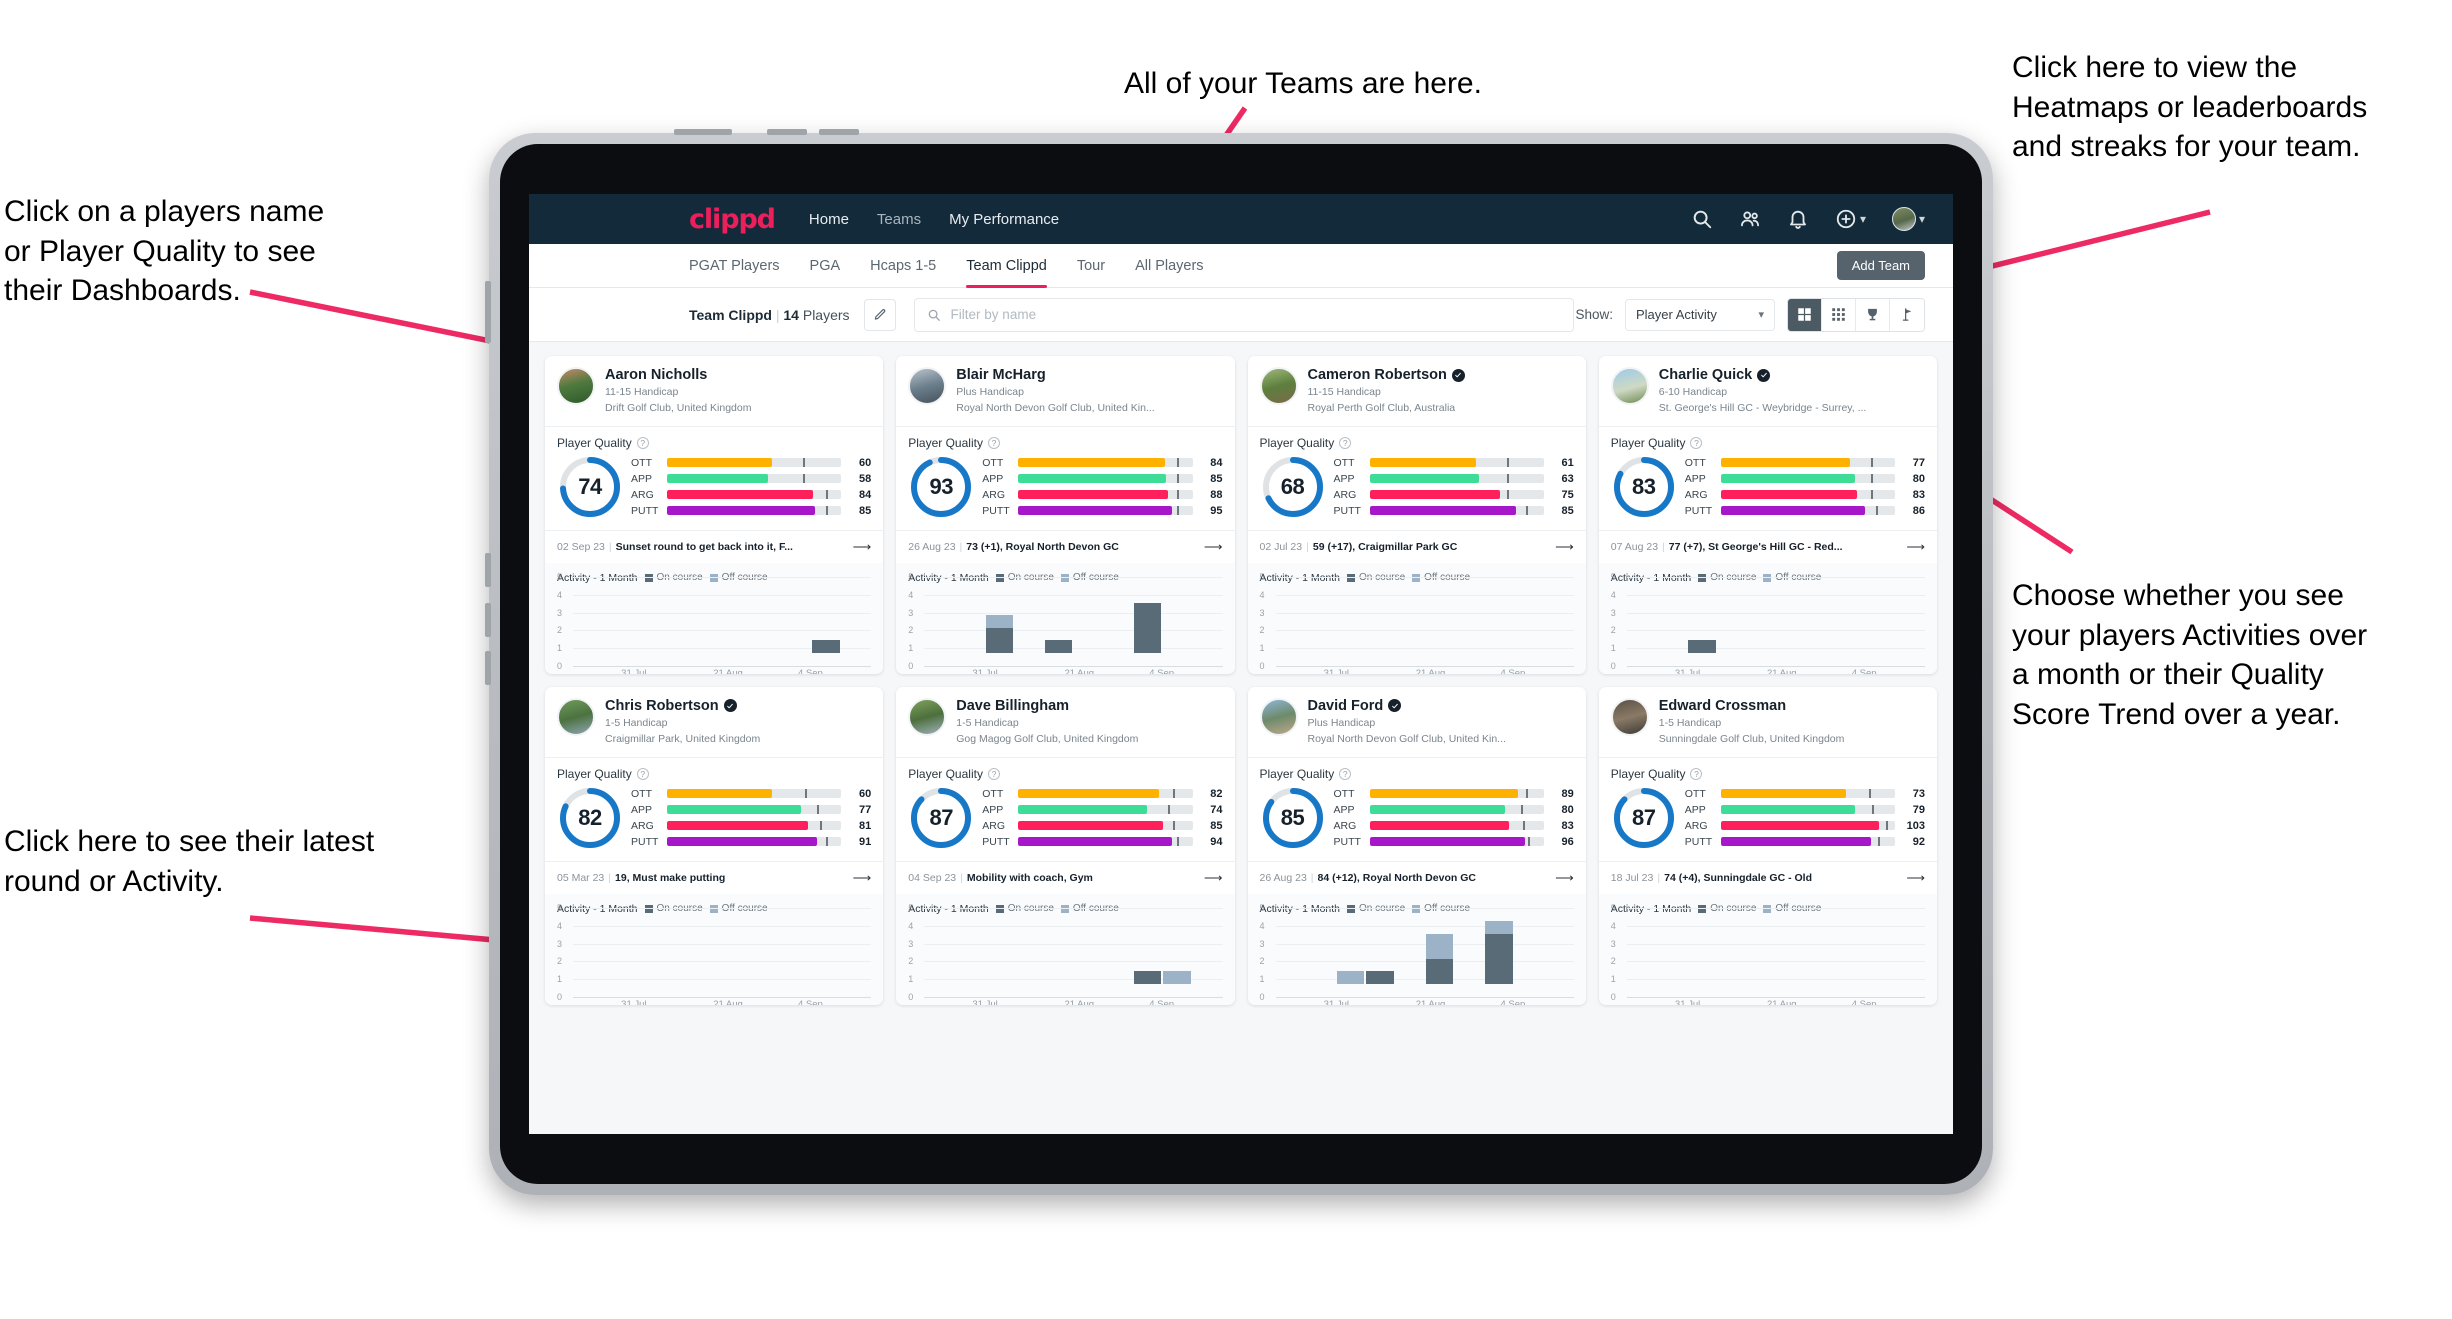 This screenshot has height=1319, width=2452. What do you see at coordinates (903, 266) in the screenshot?
I see `tab-hcaps-1-5: Hcaps 1-5` at bounding box center [903, 266].